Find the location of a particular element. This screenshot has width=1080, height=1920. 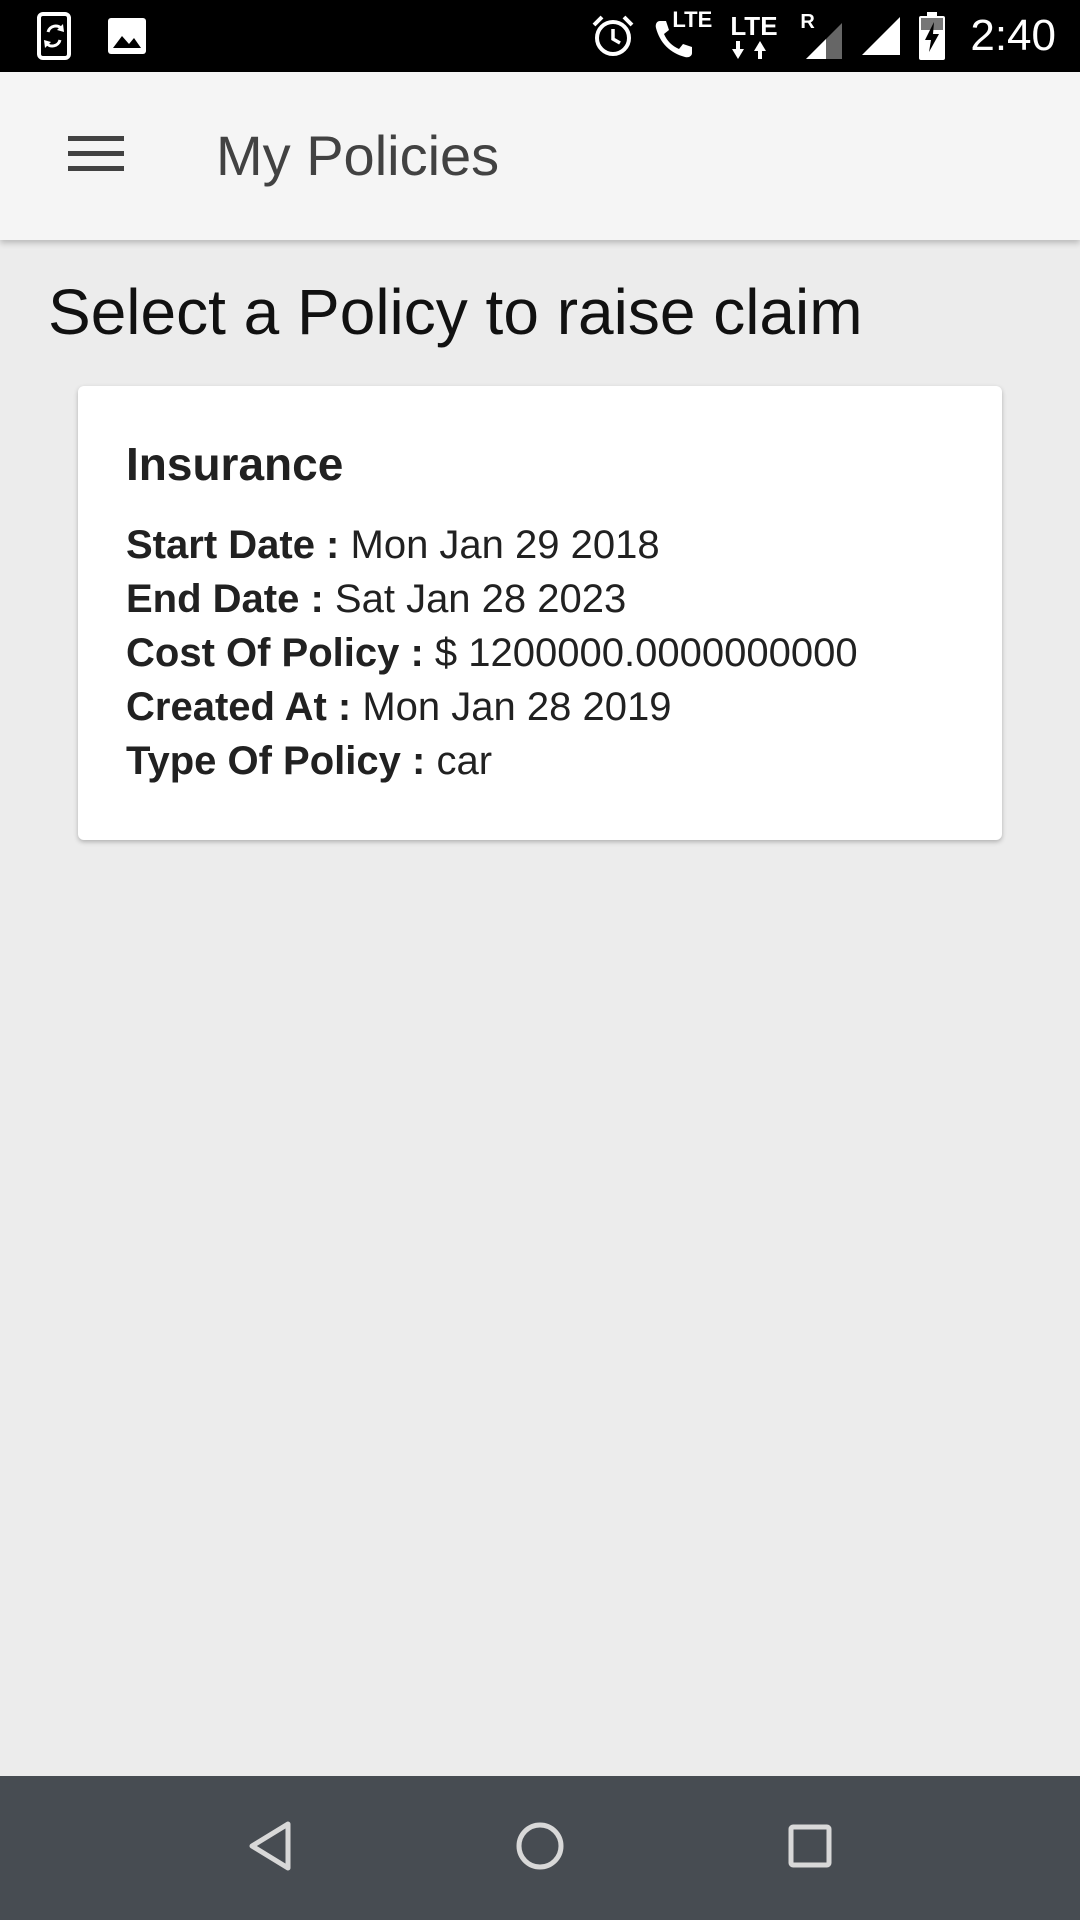

policy-type-label: Type Of Policy : is located at coordinates (276, 761).